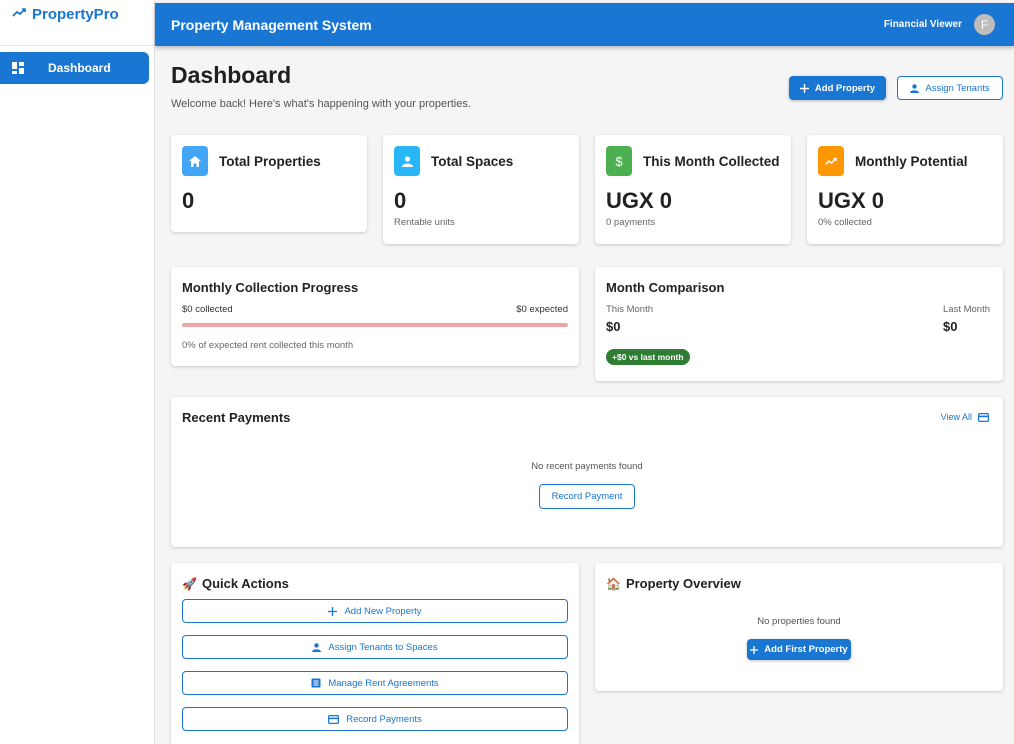  I want to click on manage-rent-agreements-button: Manage Rent Agreements, so click(375, 683).